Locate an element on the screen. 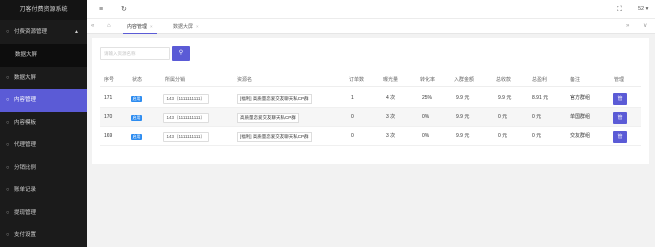 Image resolution: width=655 pixels, height=247 pixels. cell-id: 170 is located at coordinates (108, 117).